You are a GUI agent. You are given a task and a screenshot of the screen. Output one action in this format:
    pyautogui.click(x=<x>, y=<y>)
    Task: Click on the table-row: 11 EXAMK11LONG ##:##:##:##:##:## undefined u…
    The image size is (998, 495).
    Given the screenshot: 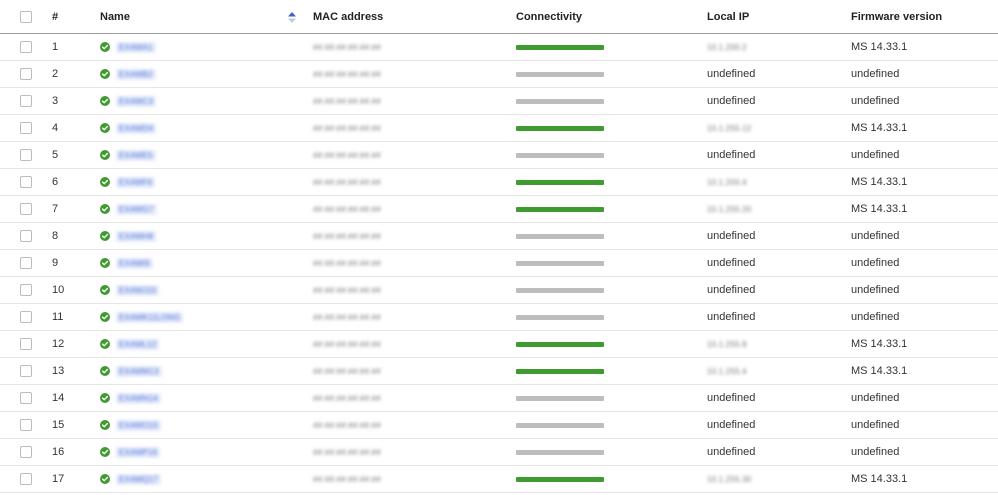 What is the action you would take?
    pyautogui.click(x=499, y=317)
    